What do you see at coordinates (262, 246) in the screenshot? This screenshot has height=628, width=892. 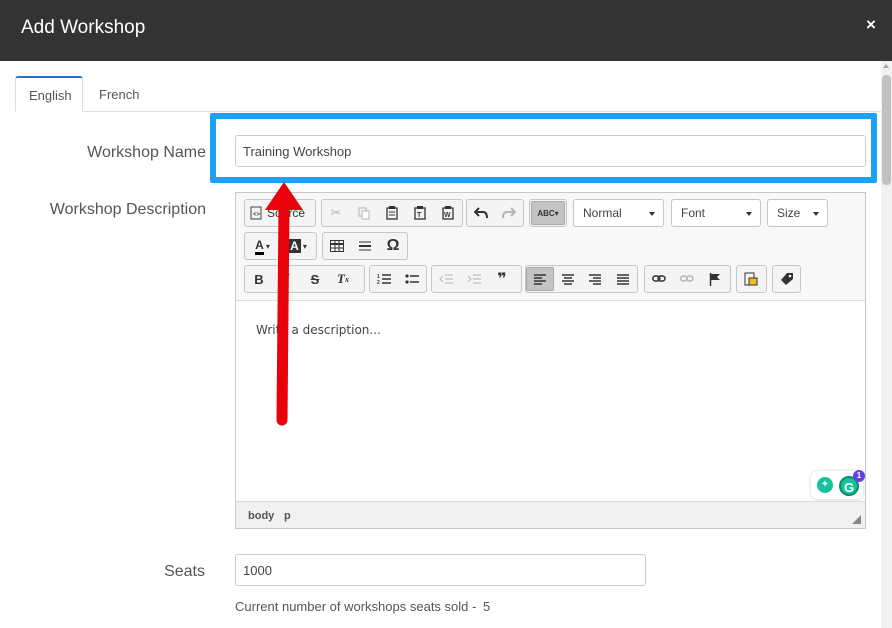 I see `text-color-icon: A ▾` at bounding box center [262, 246].